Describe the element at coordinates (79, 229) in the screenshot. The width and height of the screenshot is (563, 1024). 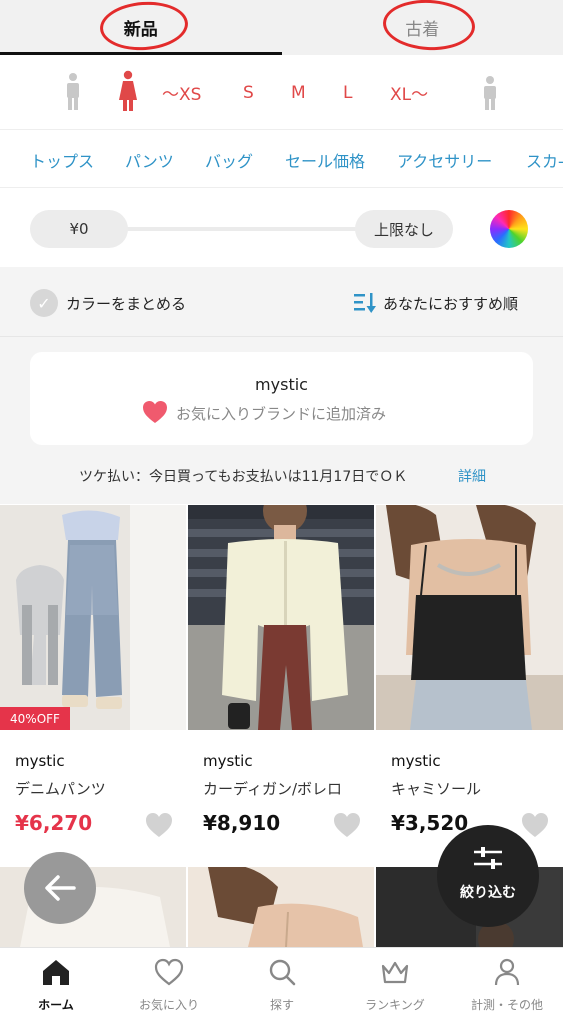
I see `price-min-handle: ¥0` at that location.